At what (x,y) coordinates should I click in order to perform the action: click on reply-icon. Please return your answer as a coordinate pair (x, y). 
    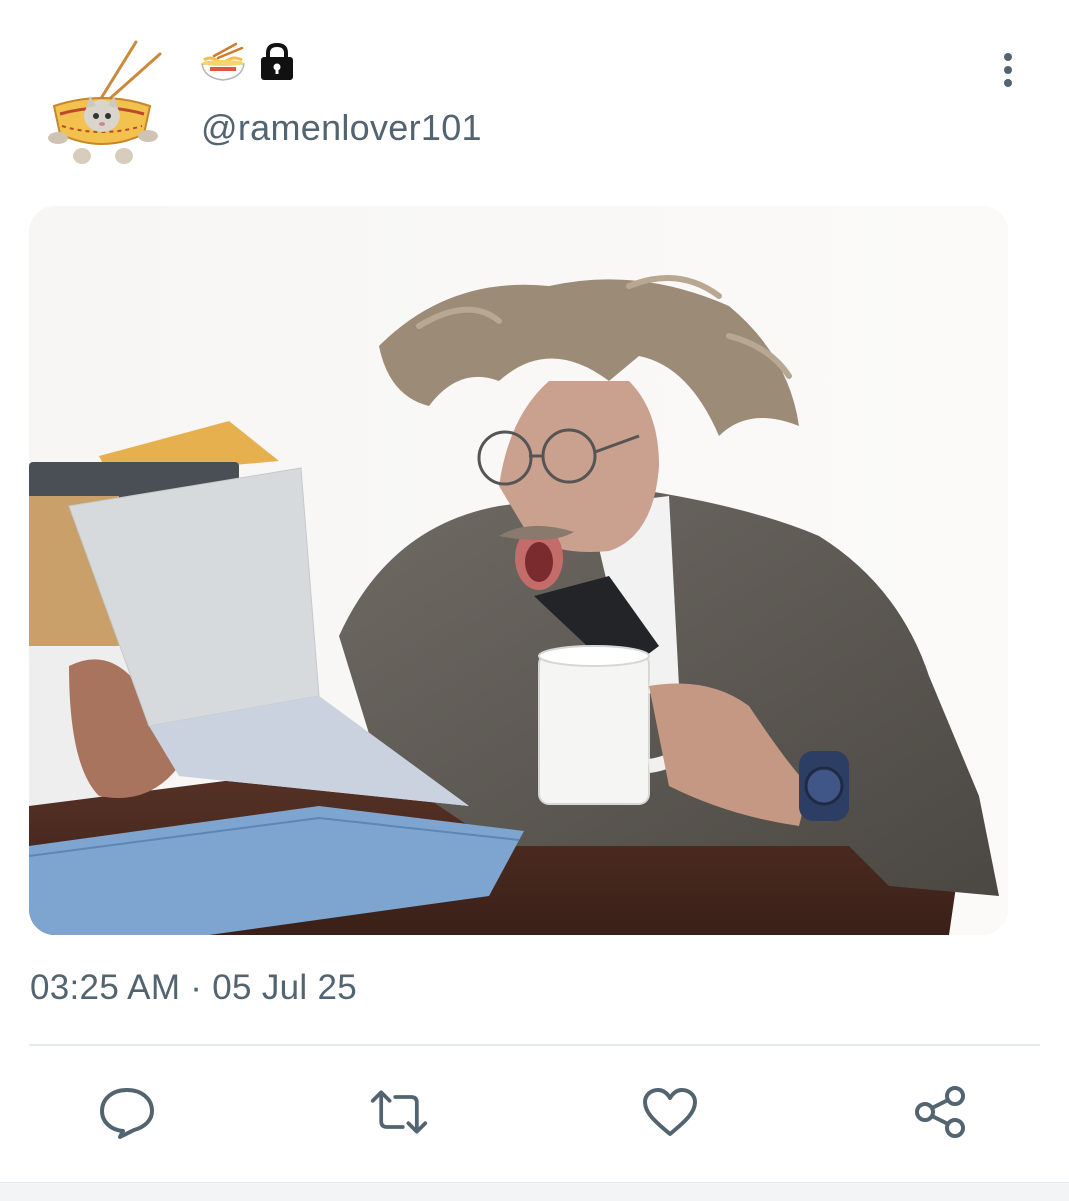
    Looking at the image, I should click on (127, 1113).